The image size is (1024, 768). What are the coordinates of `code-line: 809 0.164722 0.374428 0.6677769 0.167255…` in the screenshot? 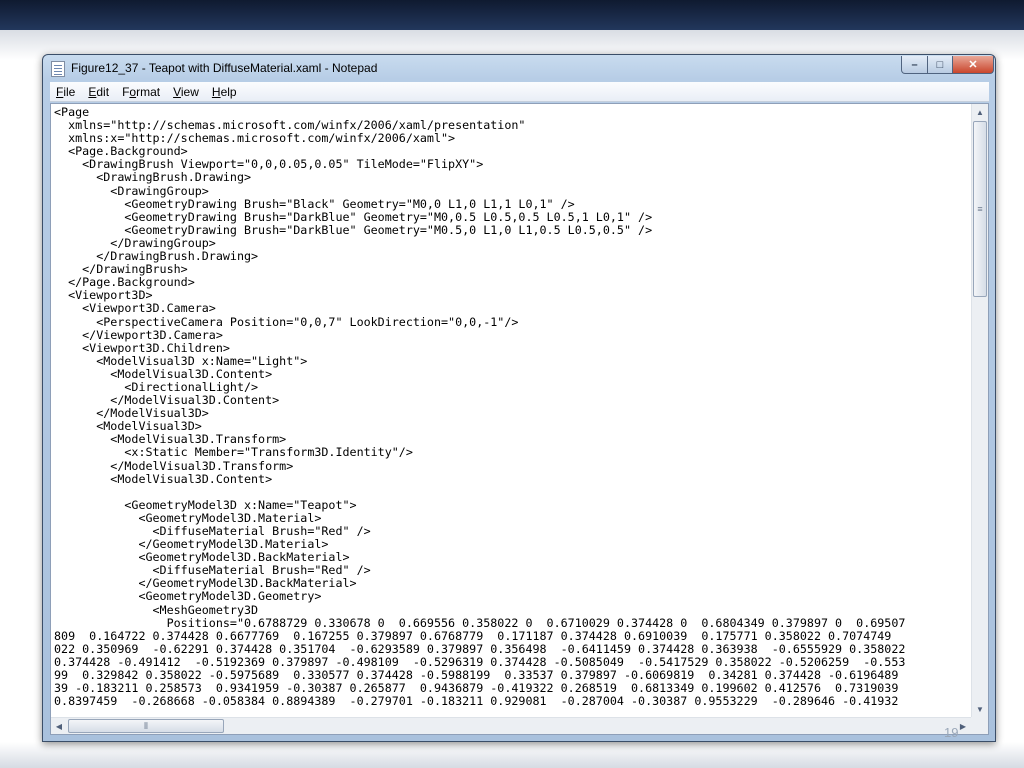 It's located at (473, 636).